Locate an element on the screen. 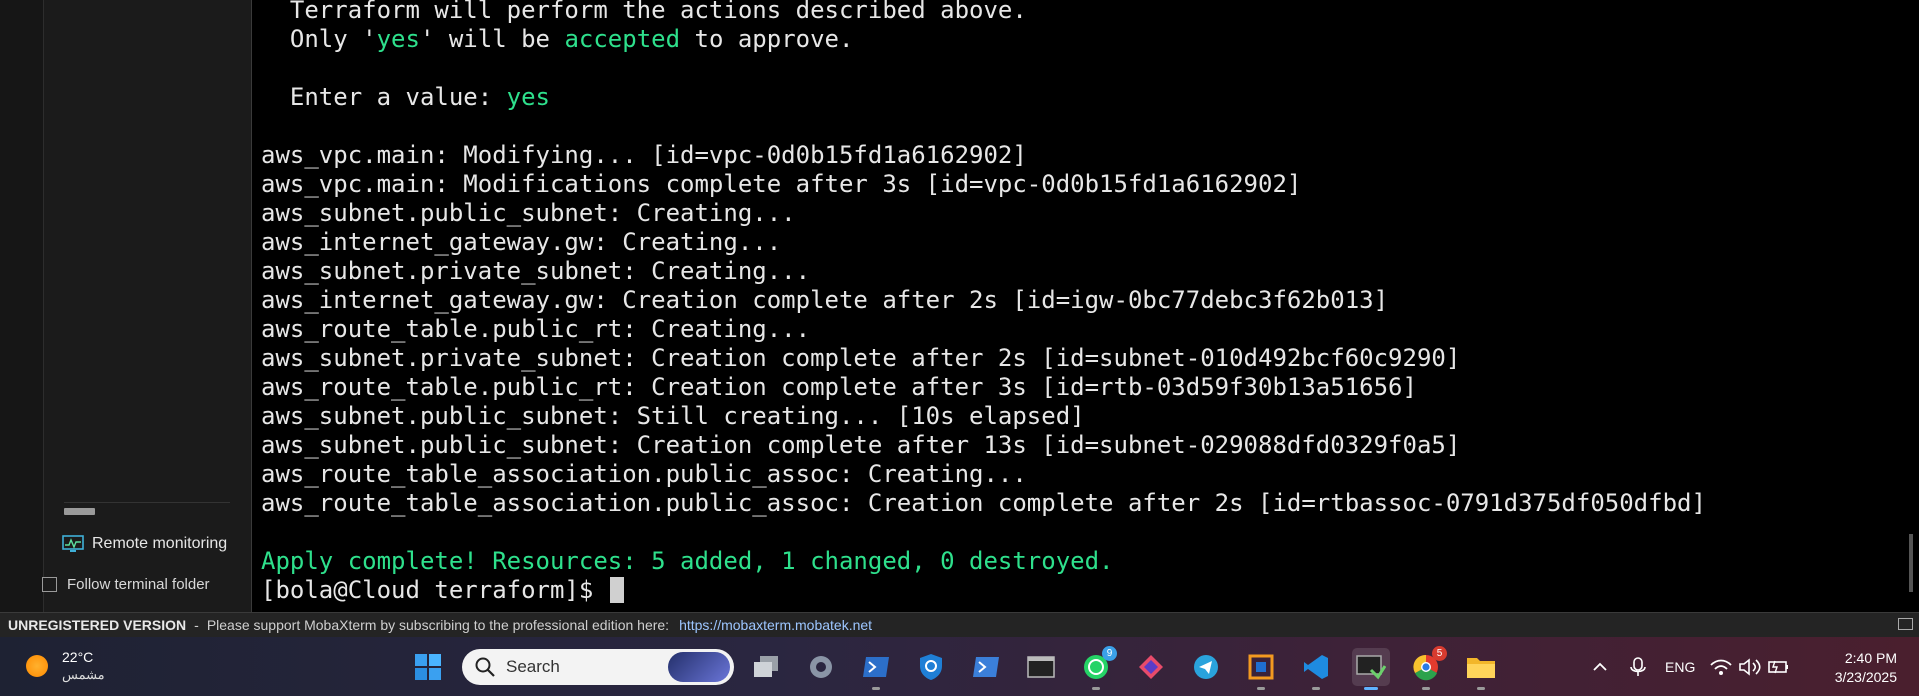 Image resolution: width=1919 pixels, height=696 pixels. mobaxterm-app is located at coordinates (1371, 669).